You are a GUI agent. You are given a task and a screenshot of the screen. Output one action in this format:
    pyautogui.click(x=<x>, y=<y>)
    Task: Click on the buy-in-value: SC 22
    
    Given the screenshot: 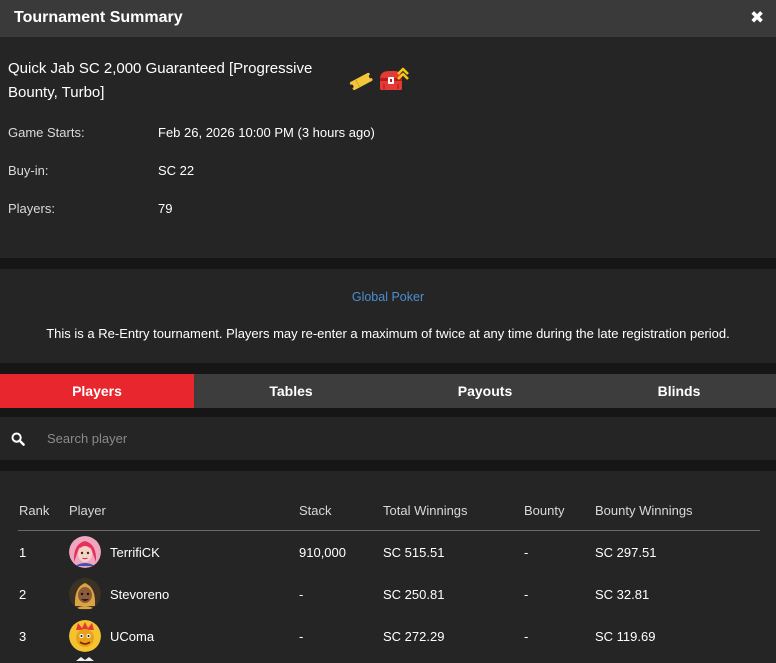 What is the action you would take?
    pyautogui.click(x=176, y=170)
    